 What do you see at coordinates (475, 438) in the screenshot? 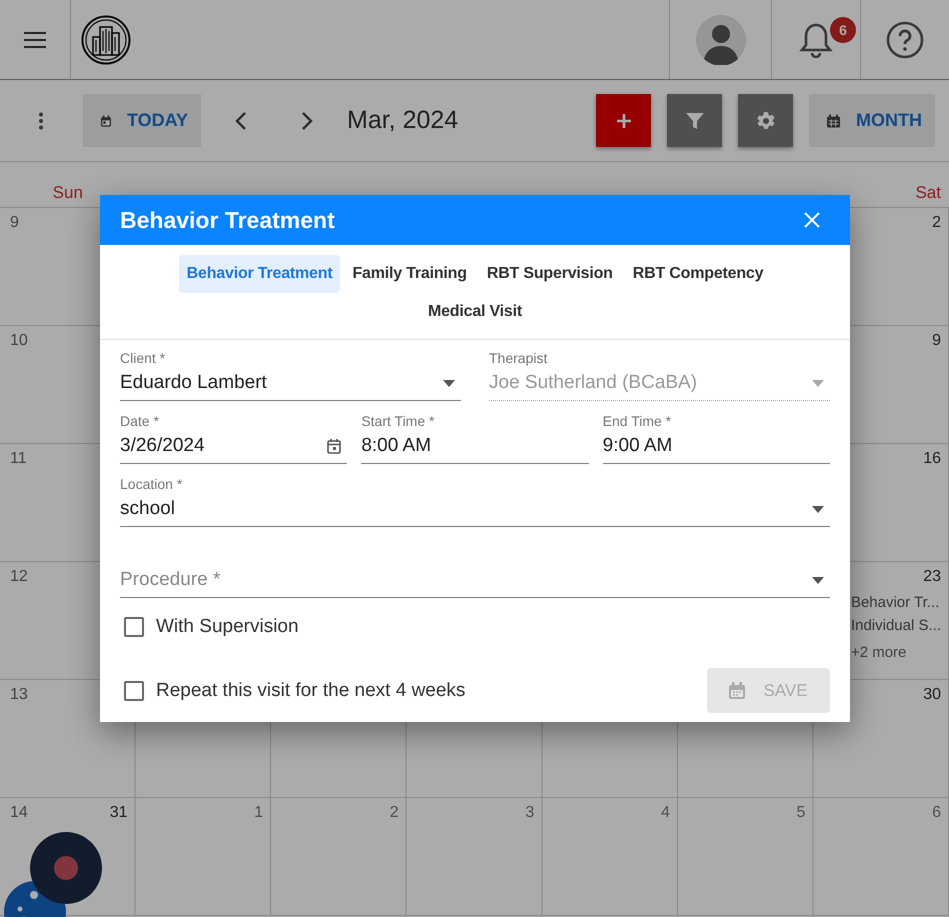
I see `form-field: Start Time * 8:00 AM` at bounding box center [475, 438].